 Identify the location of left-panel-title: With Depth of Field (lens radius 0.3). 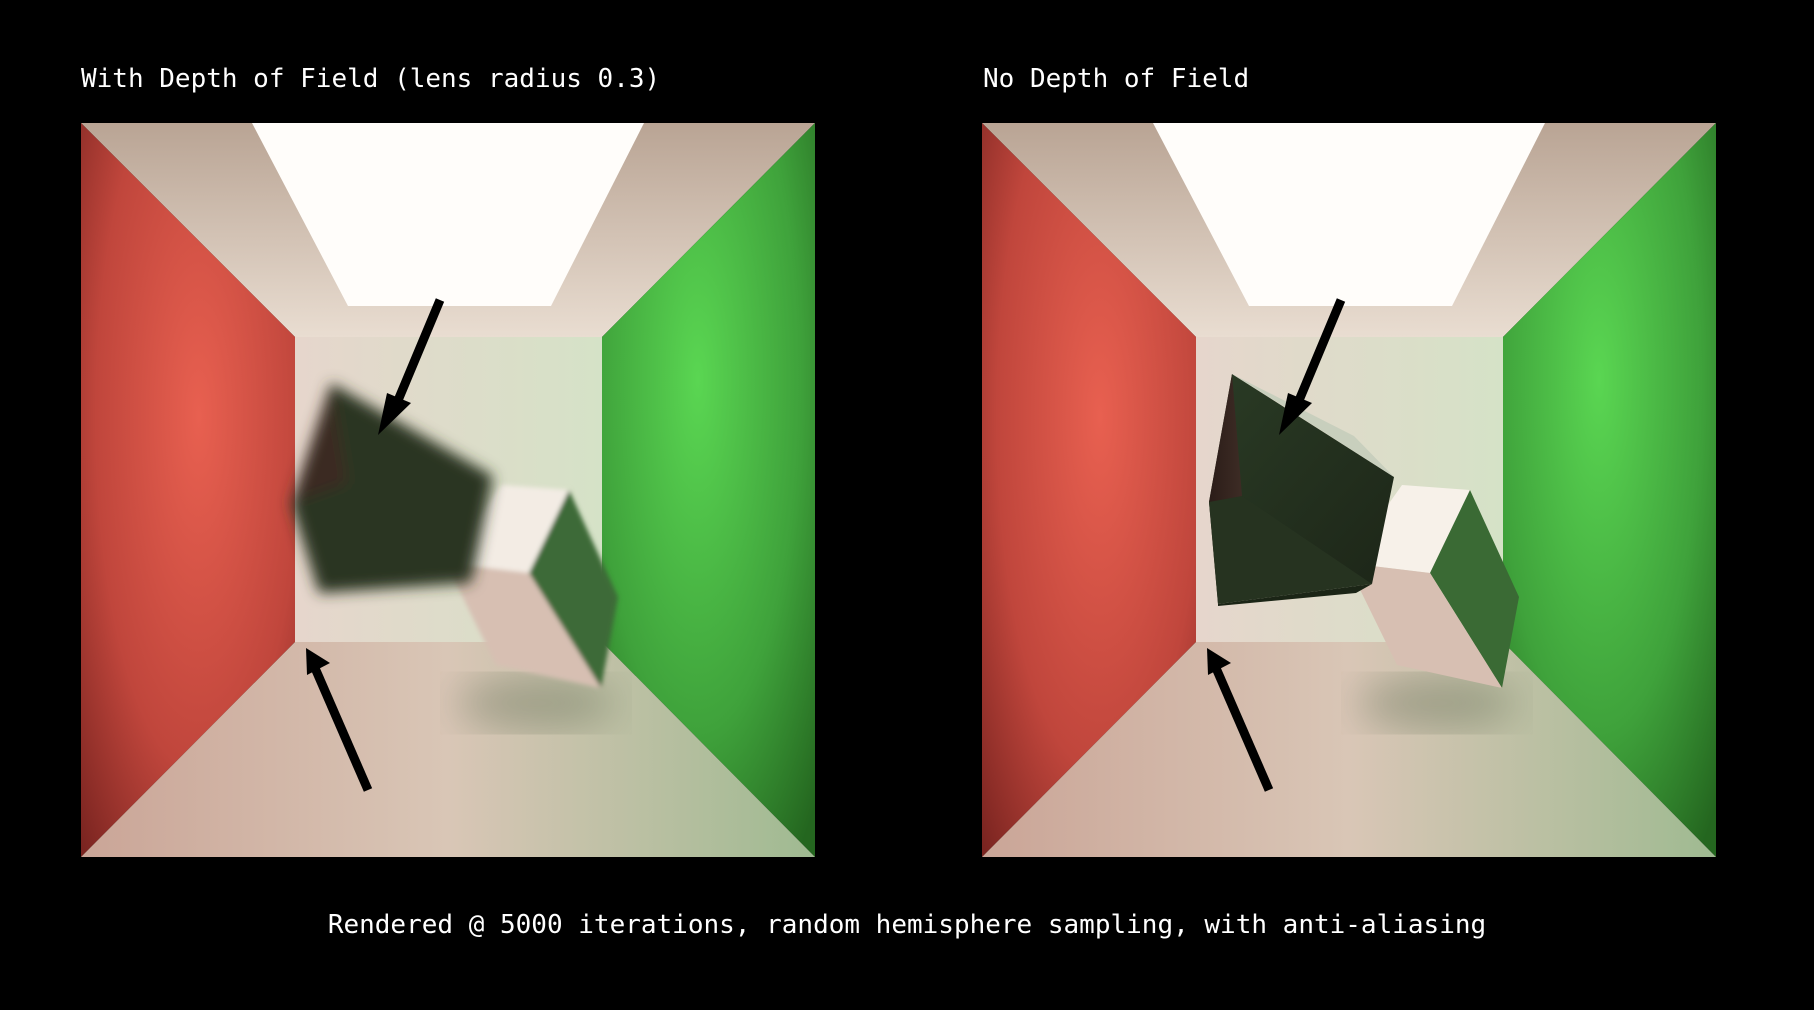
(371, 79).